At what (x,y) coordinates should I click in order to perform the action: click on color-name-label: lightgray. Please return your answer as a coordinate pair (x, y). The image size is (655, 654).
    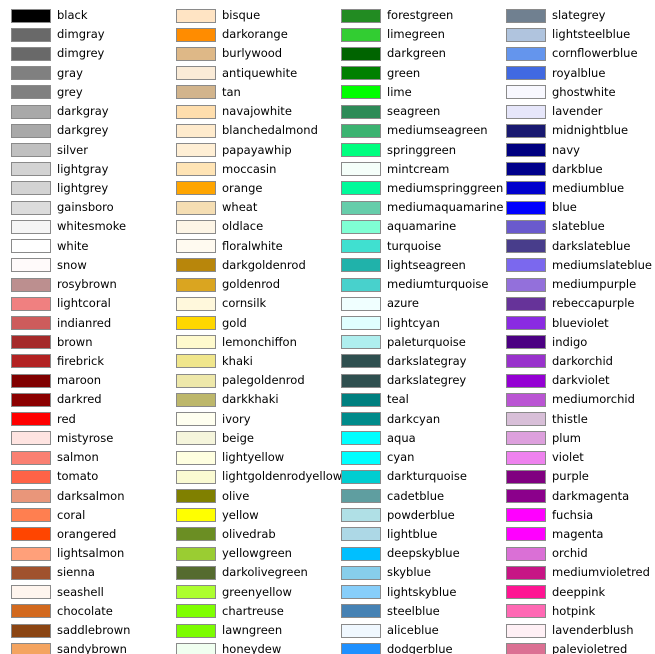
    Looking at the image, I should click on (83, 168).